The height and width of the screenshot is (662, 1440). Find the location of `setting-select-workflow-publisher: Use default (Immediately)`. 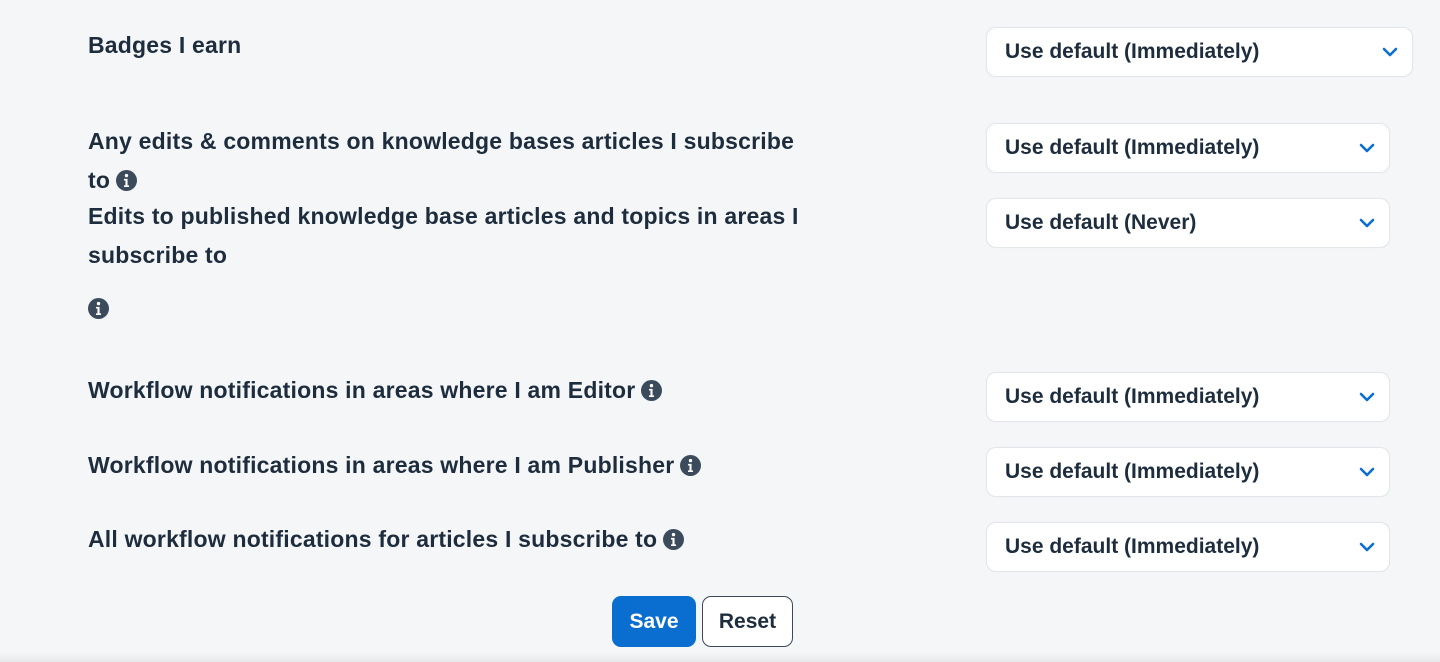

setting-select-workflow-publisher: Use default (Immediately) is located at coordinates (1188, 472).